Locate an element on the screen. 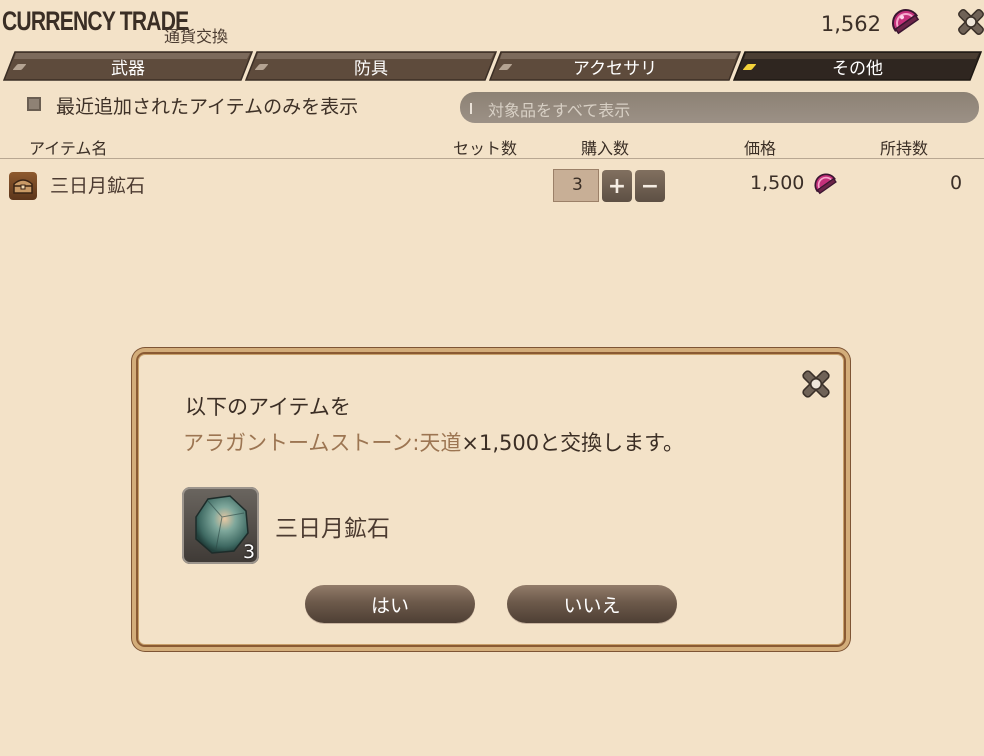 This screenshot has width=984, height=756. tab-label: 武器 is located at coordinates (128, 68).